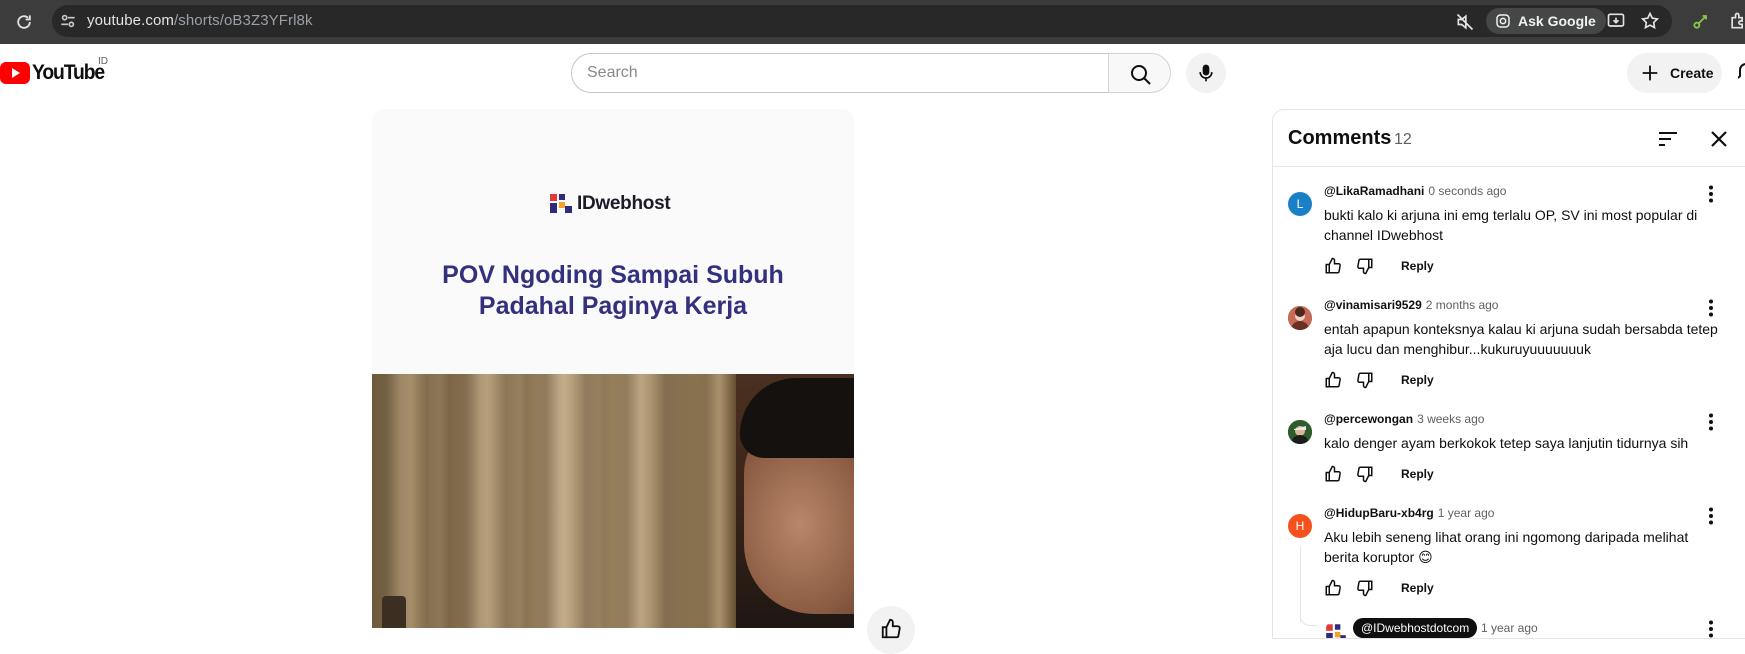  Describe the element at coordinates (1374, 191) in the screenshot. I see `comment-author-name: @LikaRamadhani` at that location.